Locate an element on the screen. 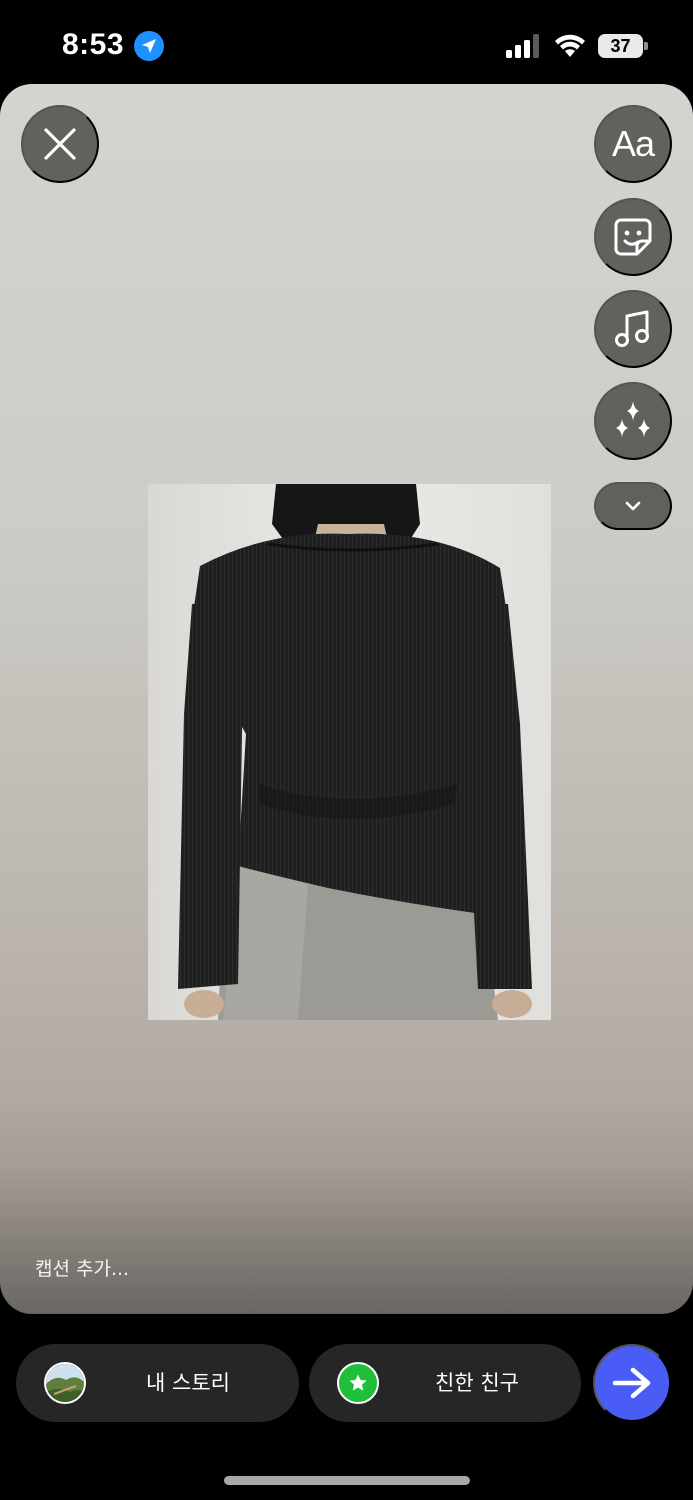 This screenshot has height=1500, width=693. status-time: 8:53 is located at coordinates (93, 44).